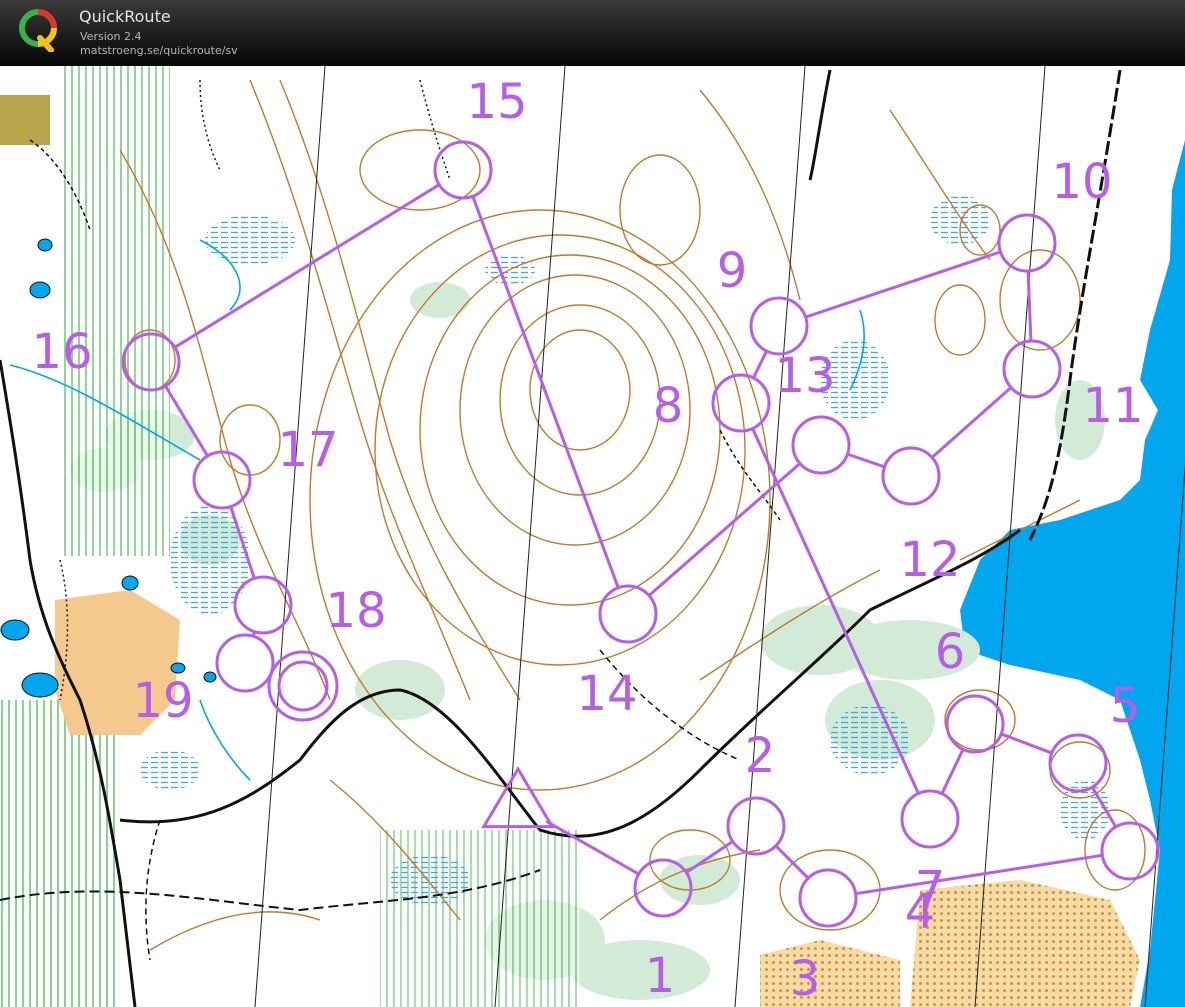 Image resolution: width=1185 pixels, height=1007 pixels. Describe the element at coordinates (125, 16) in the screenshot. I see `app-title: QuickRoute` at that location.